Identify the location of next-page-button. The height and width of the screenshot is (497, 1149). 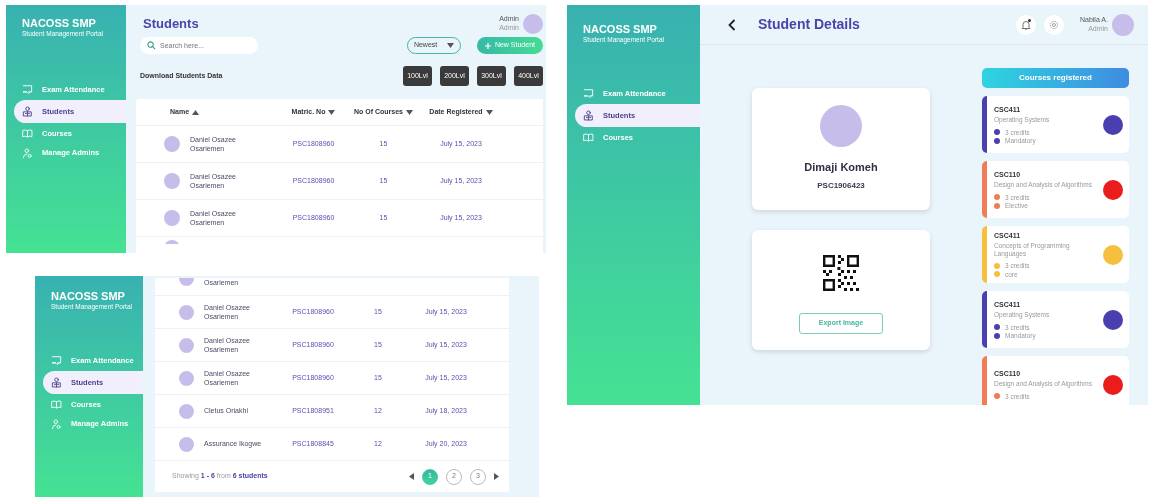
(496, 476).